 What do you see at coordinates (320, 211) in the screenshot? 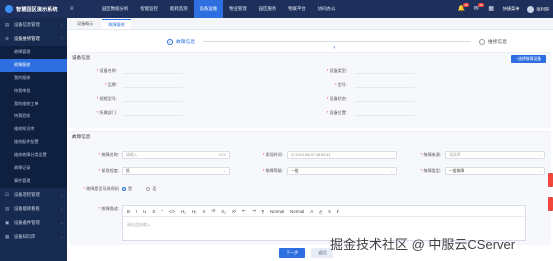
I see `editor-tool: A̲` at bounding box center [320, 211].